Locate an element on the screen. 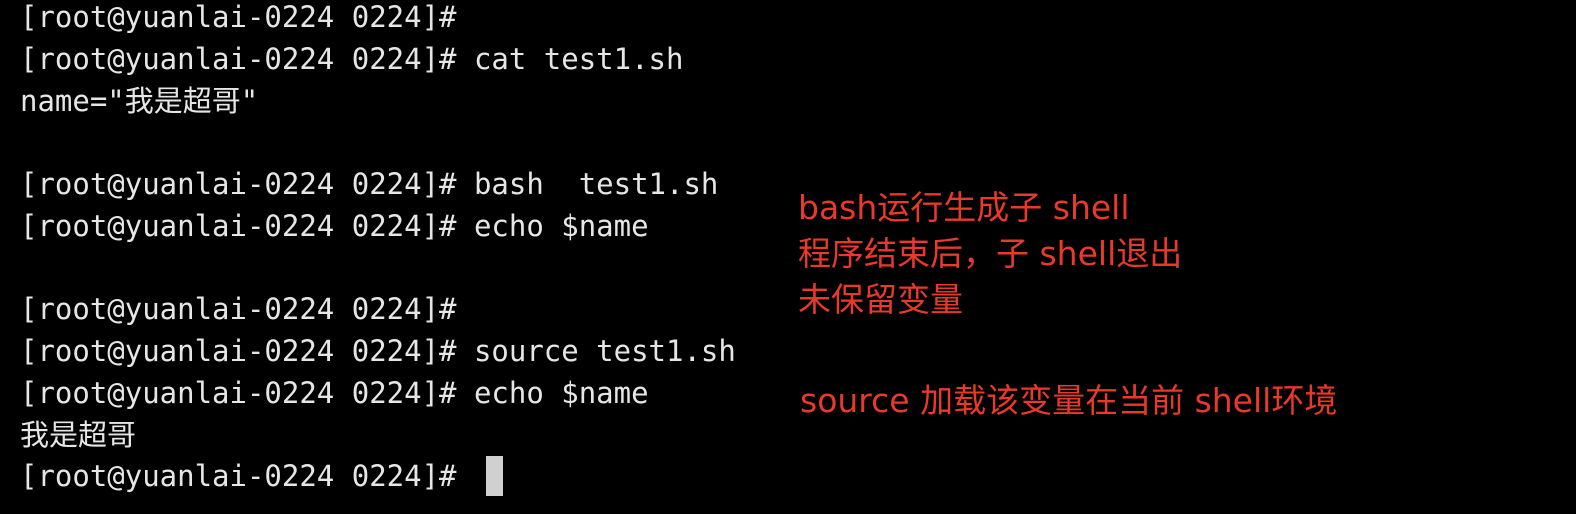 The image size is (1576, 514). terminal-line: name="我是超哥" is located at coordinates (139, 101).